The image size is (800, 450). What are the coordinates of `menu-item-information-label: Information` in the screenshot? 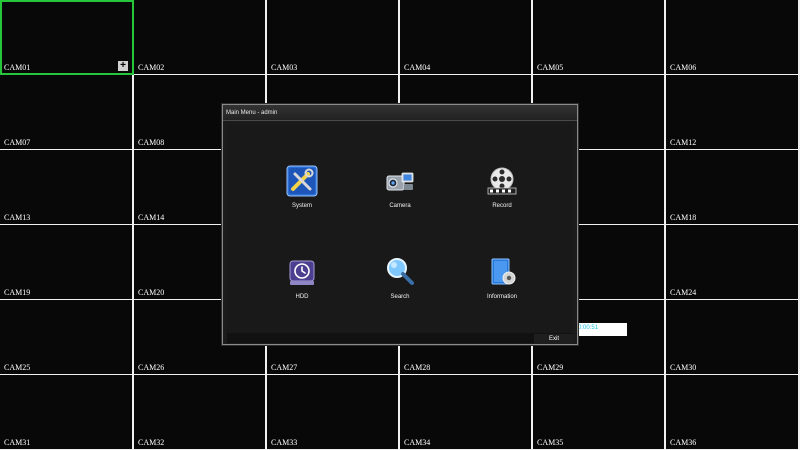 It's located at (501, 297).